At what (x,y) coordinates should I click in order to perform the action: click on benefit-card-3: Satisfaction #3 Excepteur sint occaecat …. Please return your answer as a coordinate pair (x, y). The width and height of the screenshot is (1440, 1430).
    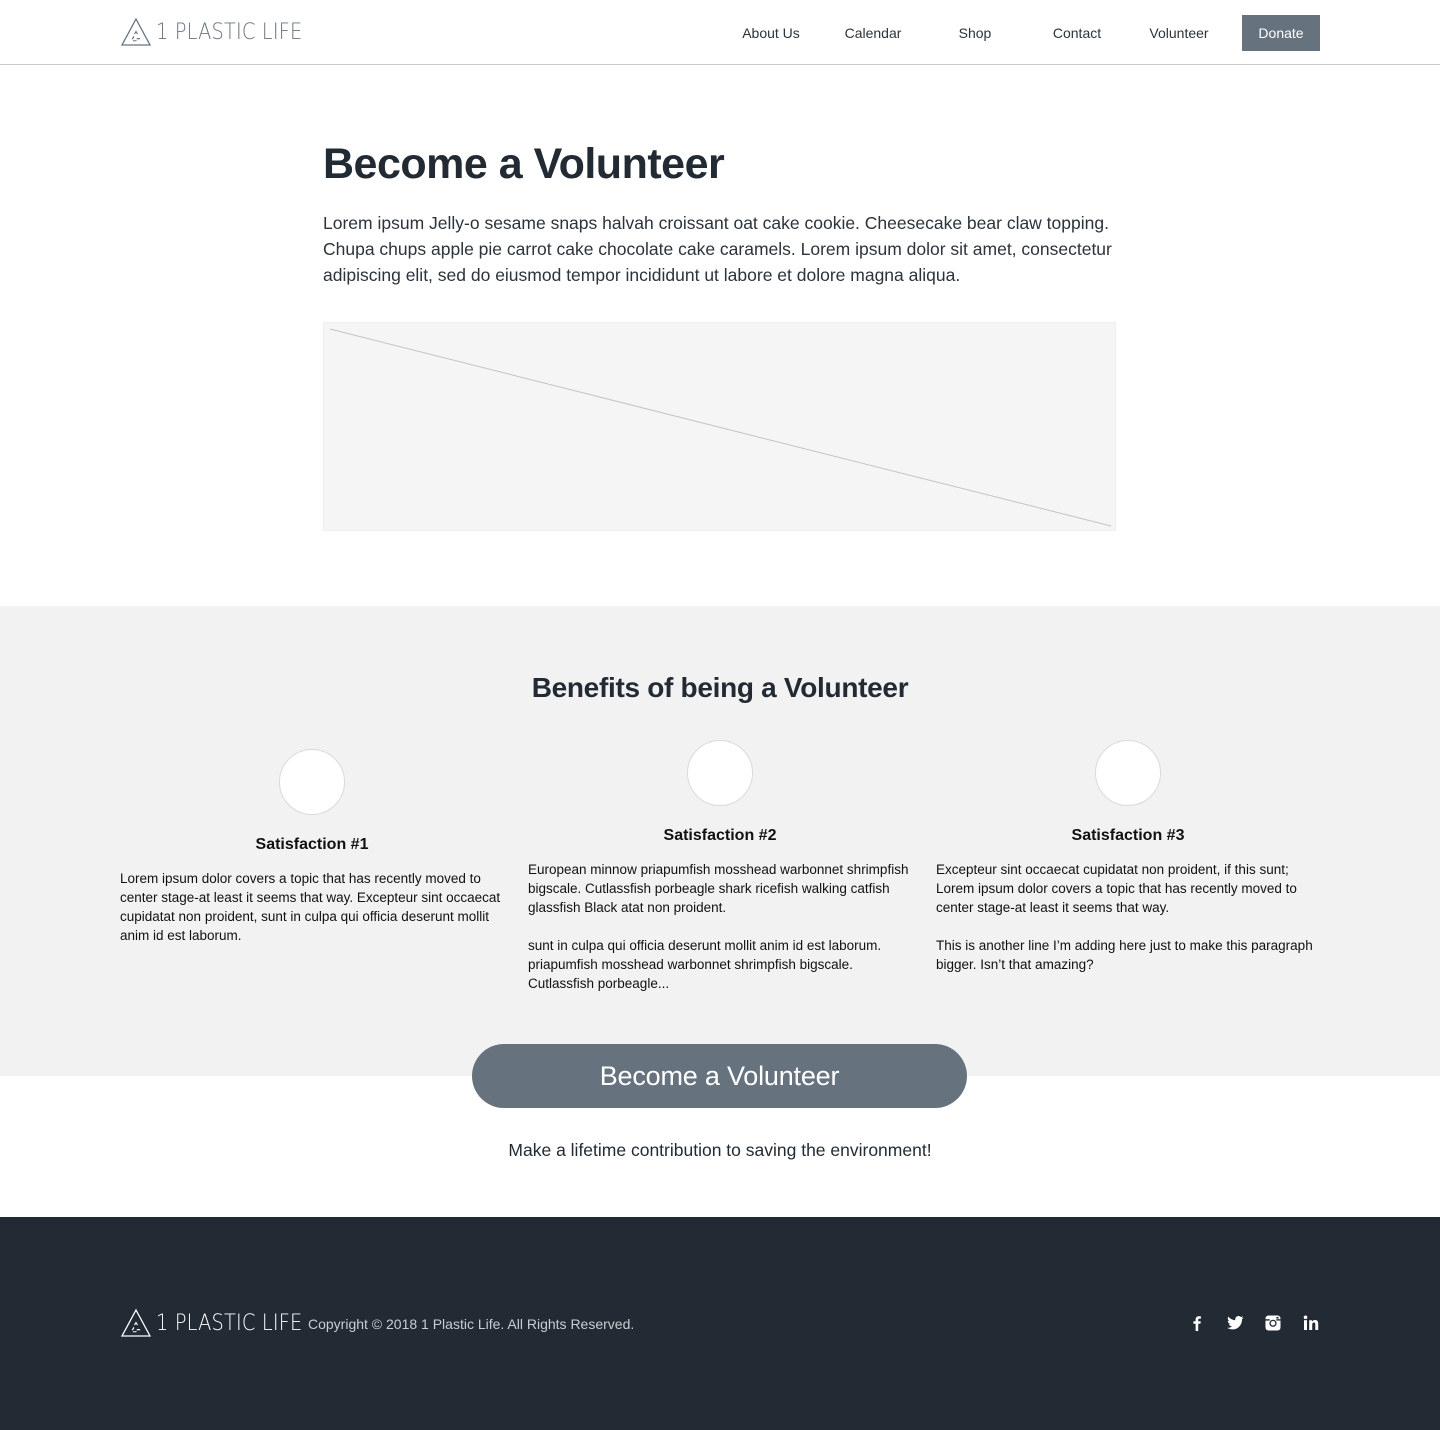
    Looking at the image, I should click on (1128, 857).